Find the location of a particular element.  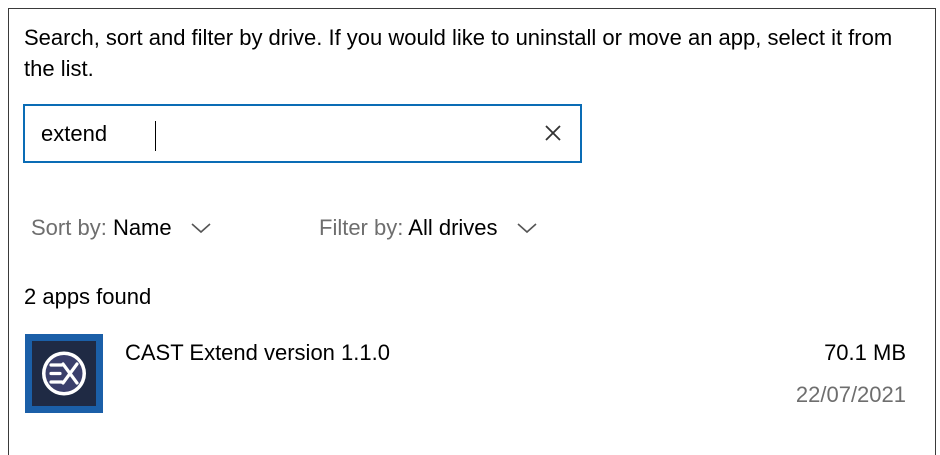

app-size: 70.1 MB is located at coordinates (865, 352).